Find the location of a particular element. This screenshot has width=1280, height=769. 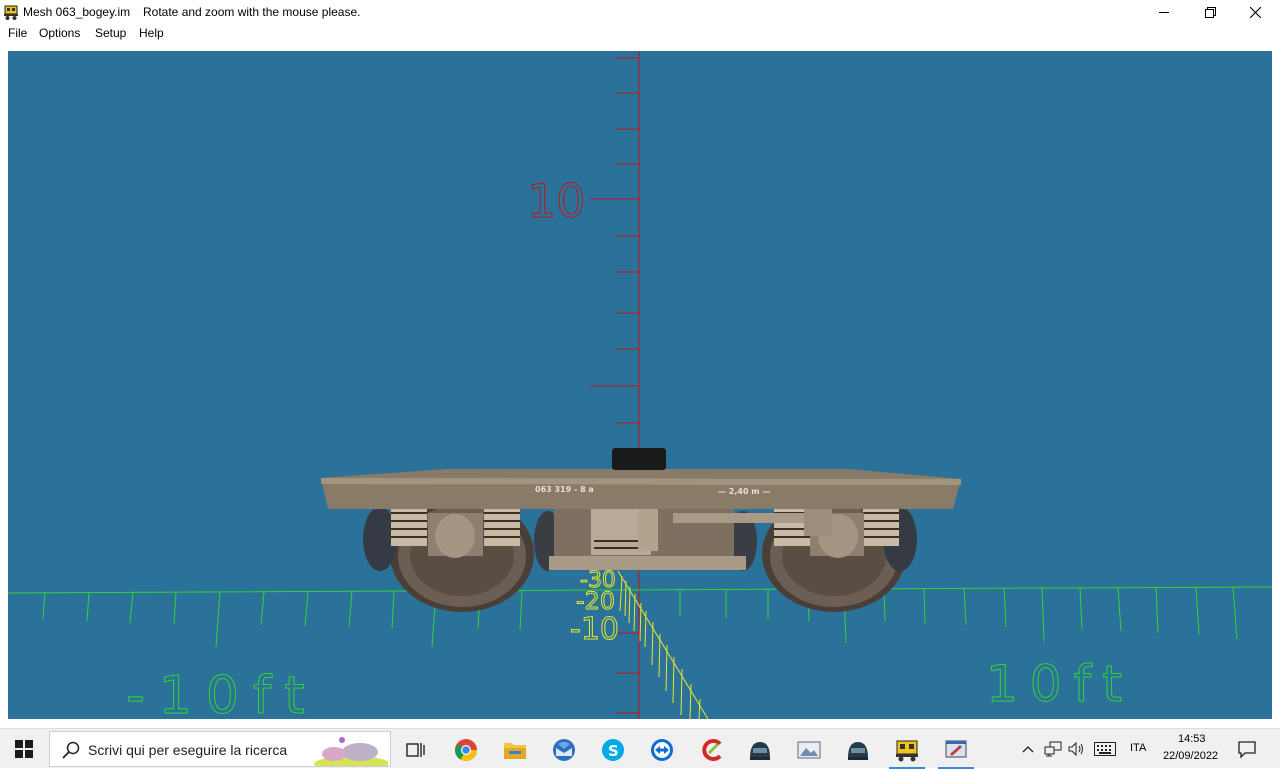

minimize-icon is located at coordinates (1164, 12).